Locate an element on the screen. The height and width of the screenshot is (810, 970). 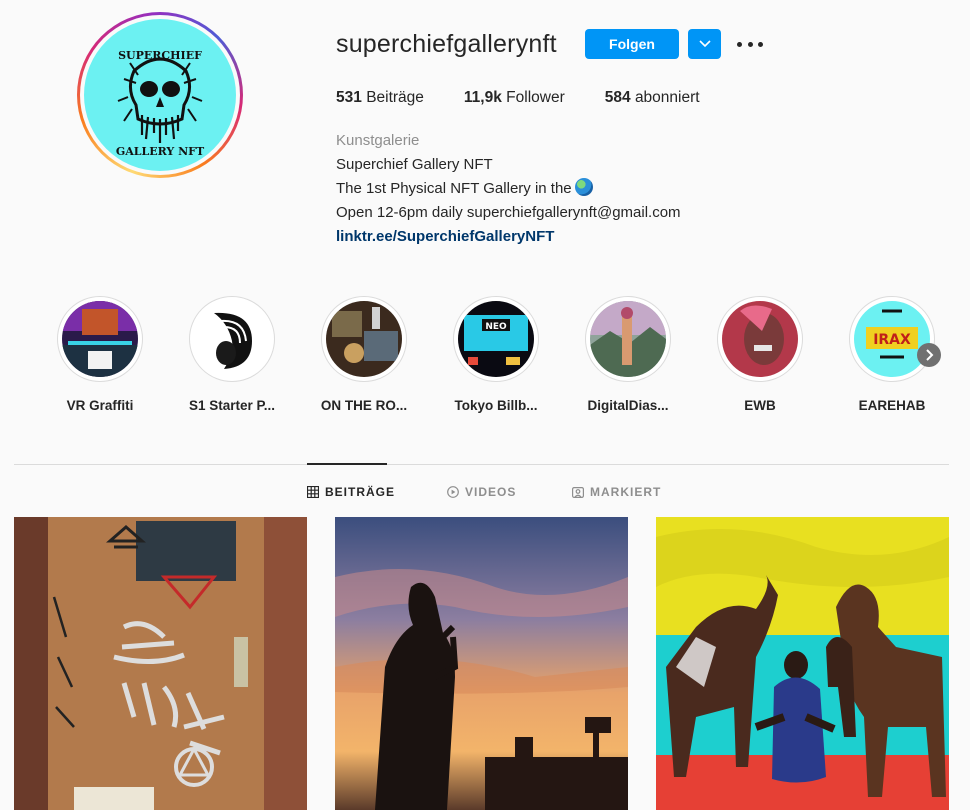
bio-line-gallery: The 1st Physical NFT Gallery in the is located at coordinates (508, 189).